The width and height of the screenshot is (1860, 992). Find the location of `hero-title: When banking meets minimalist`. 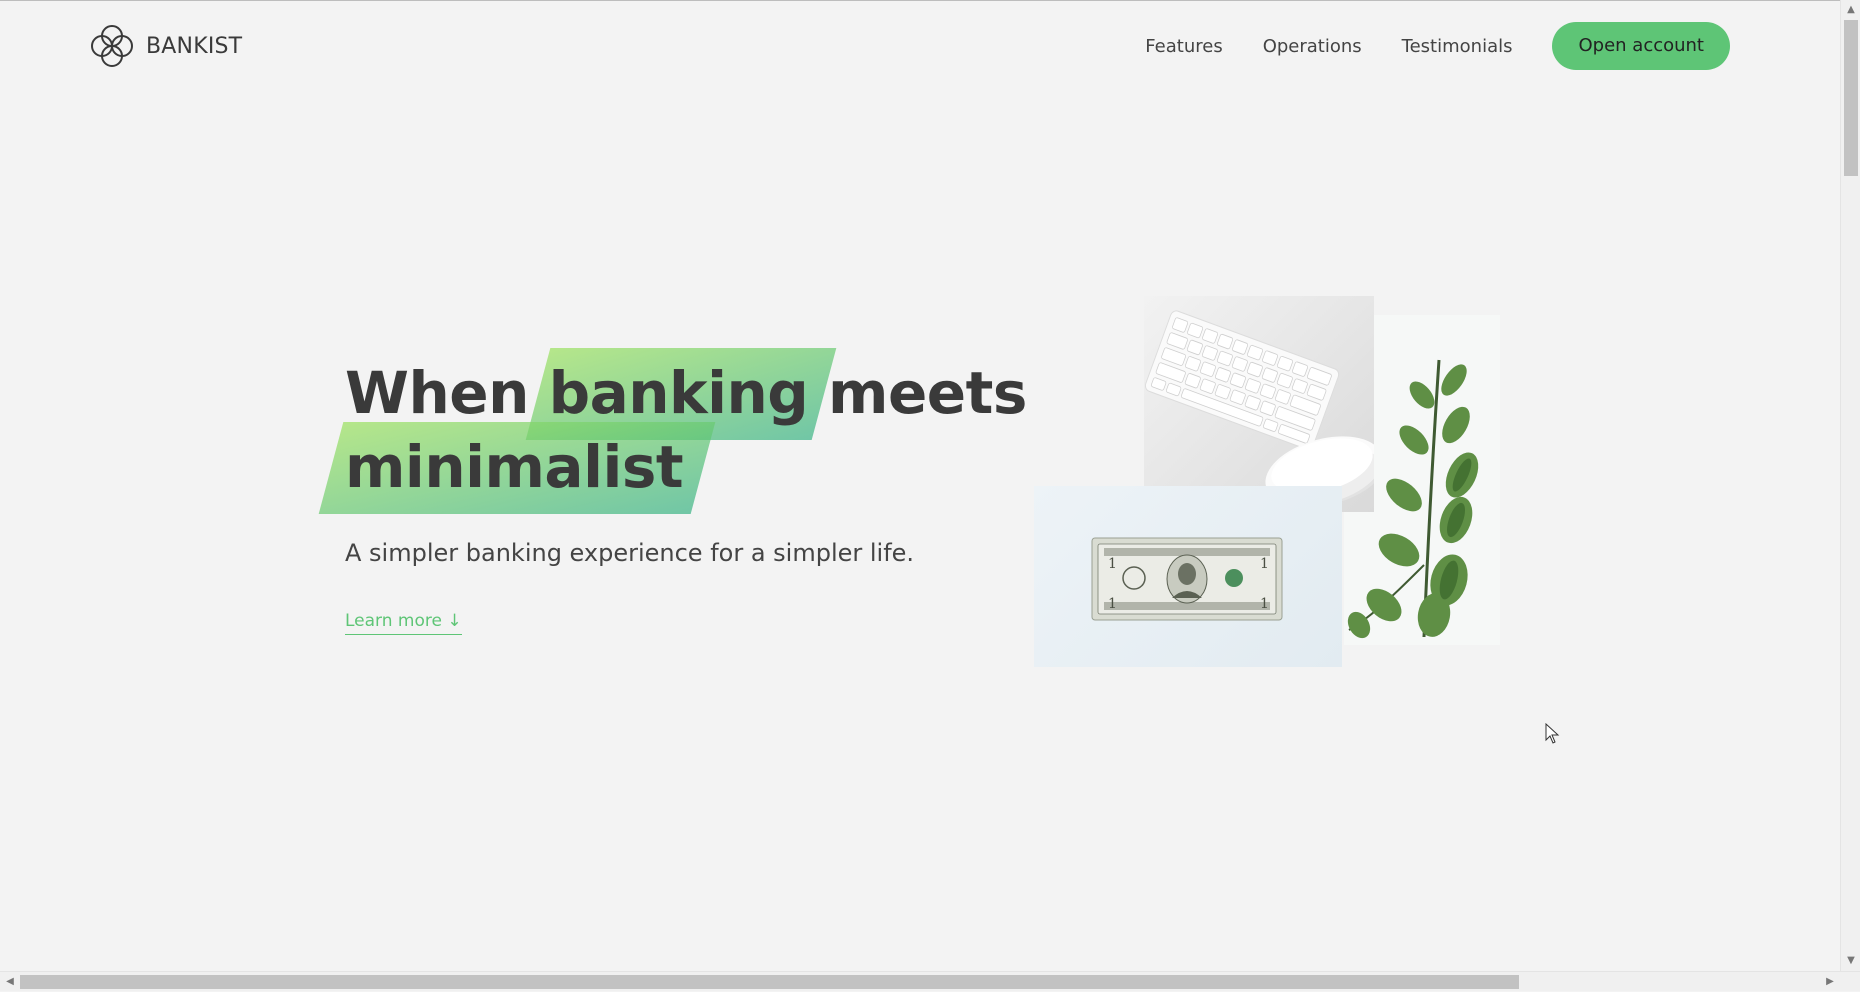

hero-title: When banking meets minimalist is located at coordinates (686, 430).